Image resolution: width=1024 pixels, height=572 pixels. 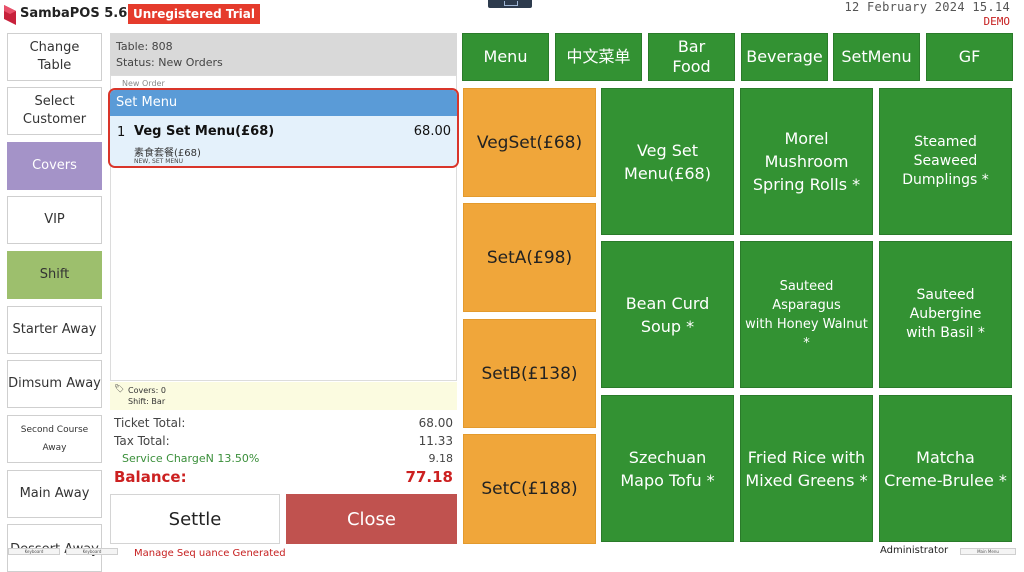 I want to click on shift-button: Shift, so click(x=54, y=275).